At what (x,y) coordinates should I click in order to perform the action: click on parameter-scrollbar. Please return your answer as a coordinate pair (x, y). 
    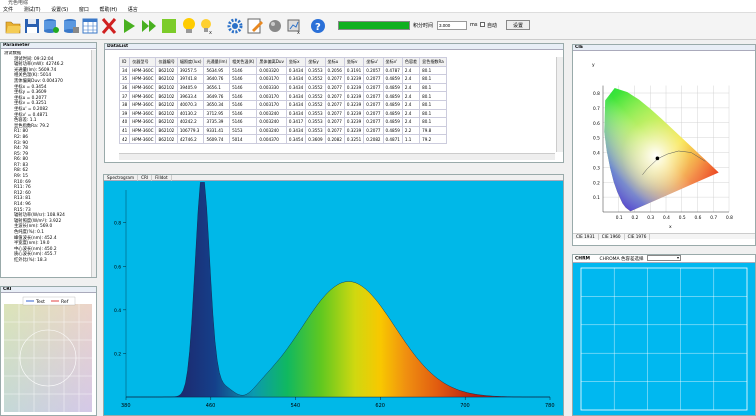
    Looking at the image, I should click on (93, 163).